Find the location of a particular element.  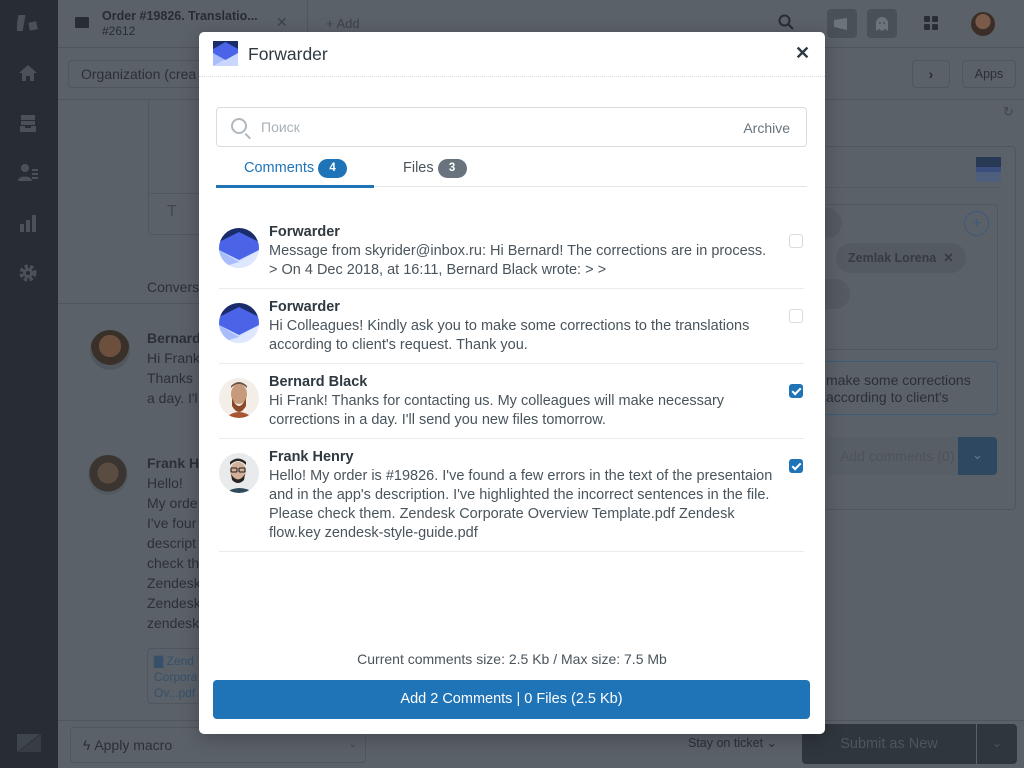

bg-line: zendesk is located at coordinates (173, 623).